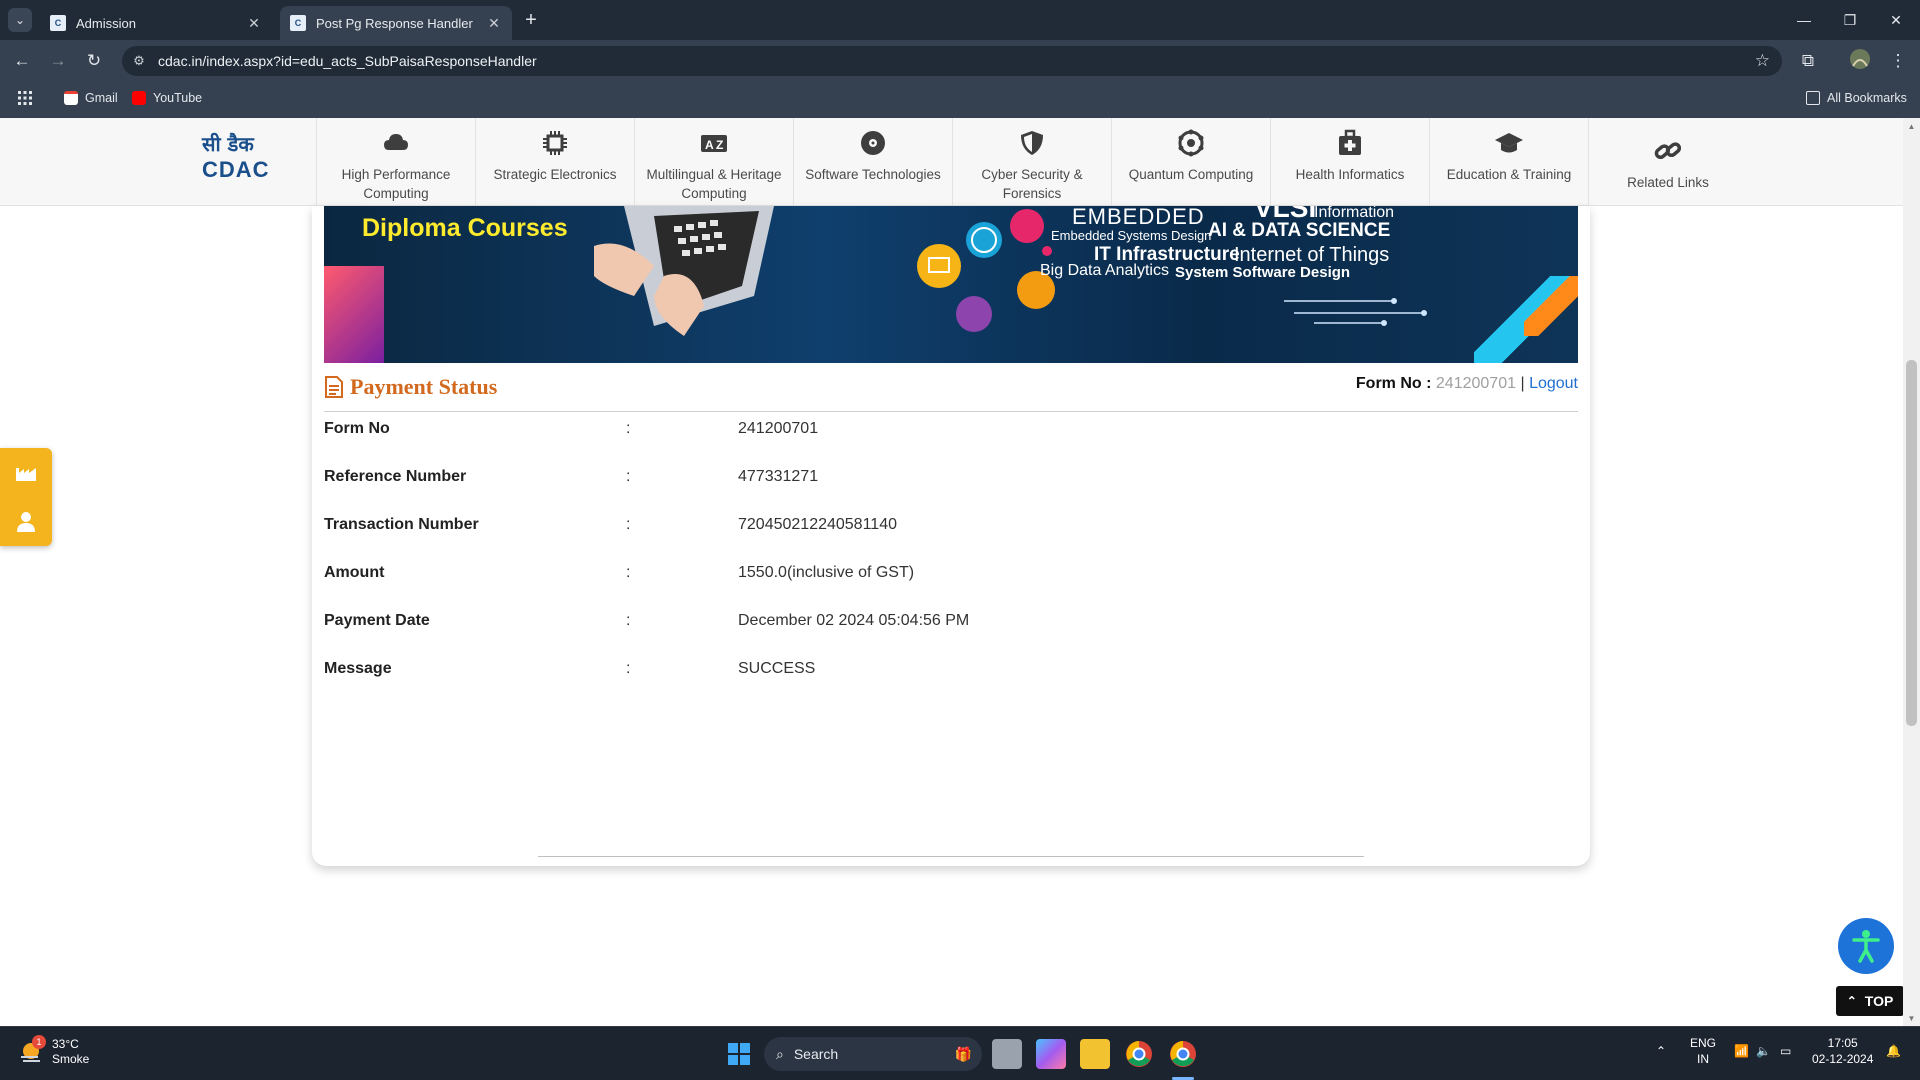  What do you see at coordinates (739, 1054) in the screenshot?
I see `windows-start-icon` at bounding box center [739, 1054].